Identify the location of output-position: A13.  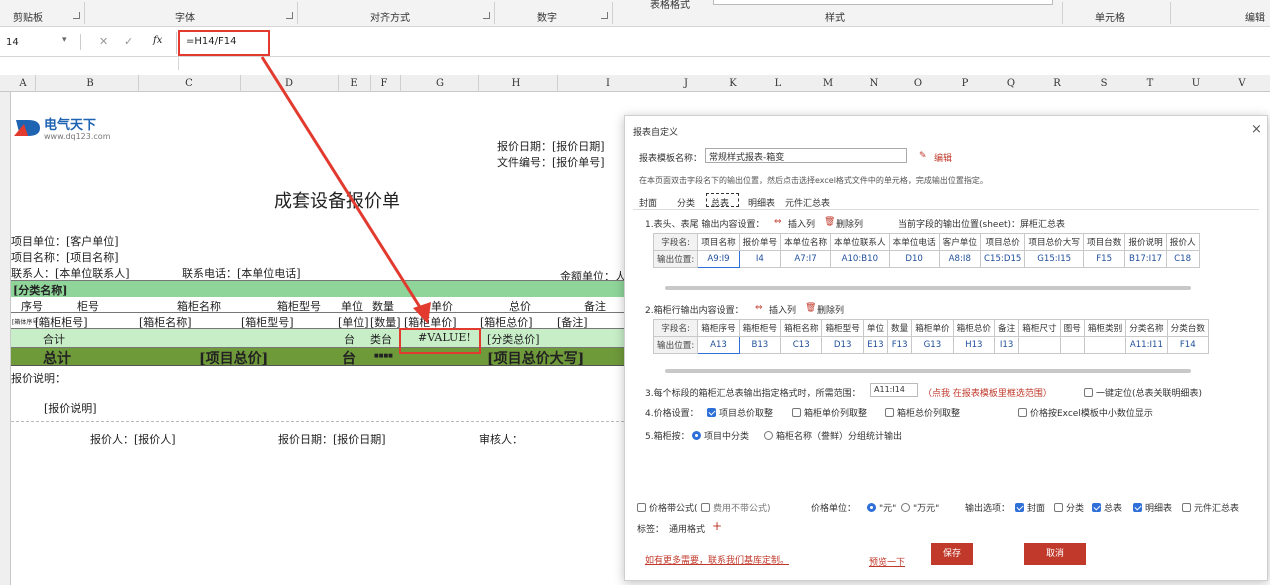
(718, 345).